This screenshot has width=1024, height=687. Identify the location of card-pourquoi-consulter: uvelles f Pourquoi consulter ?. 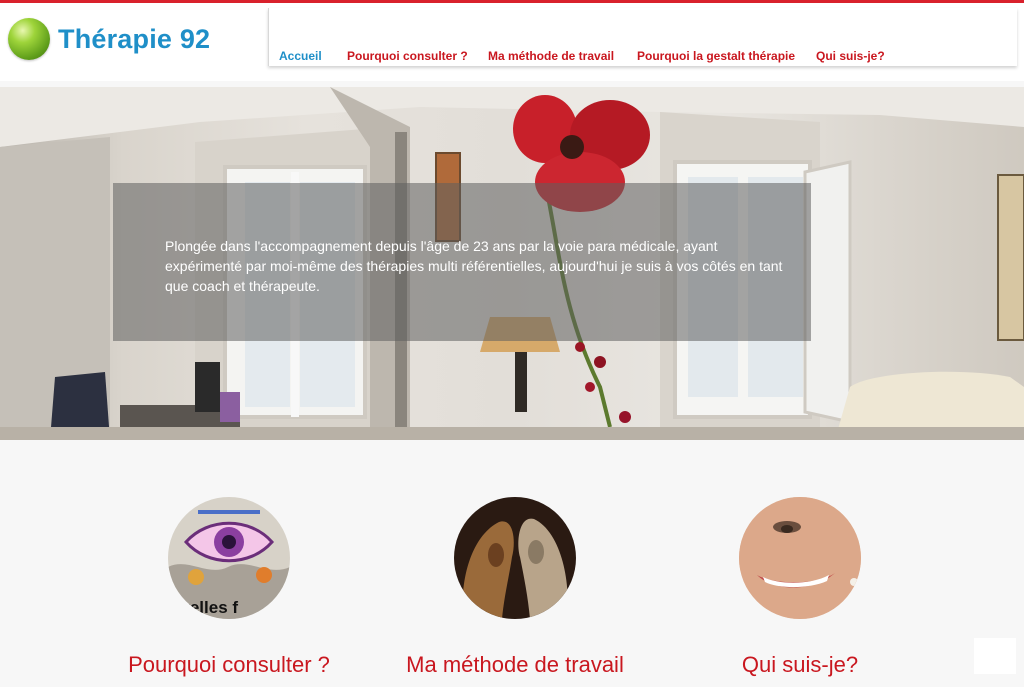
(229, 587).